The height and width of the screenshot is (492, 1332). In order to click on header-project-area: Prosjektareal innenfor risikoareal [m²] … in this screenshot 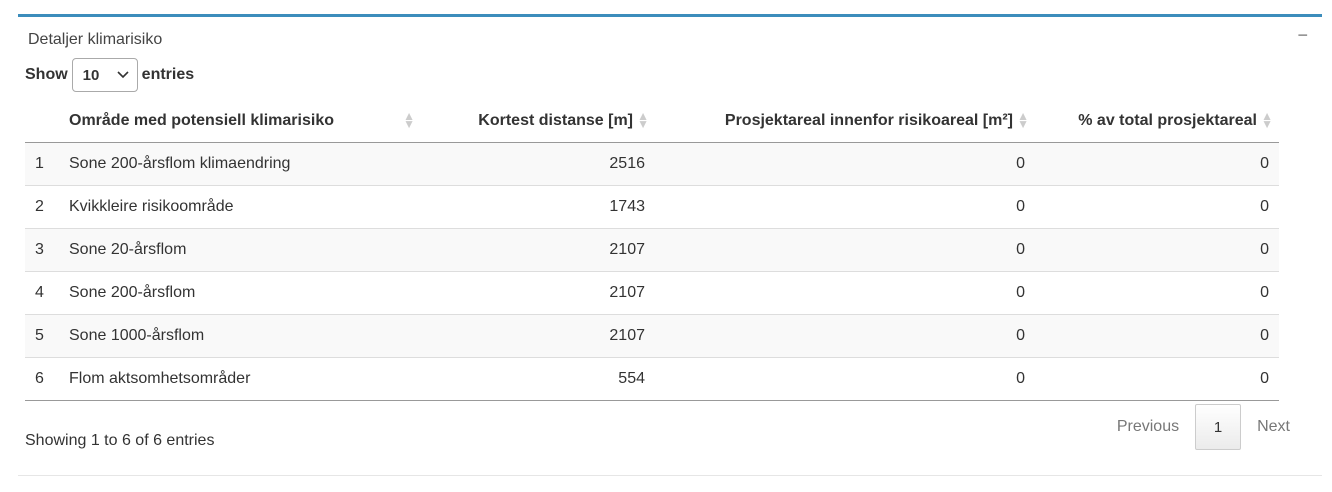, I will do `click(845, 121)`.